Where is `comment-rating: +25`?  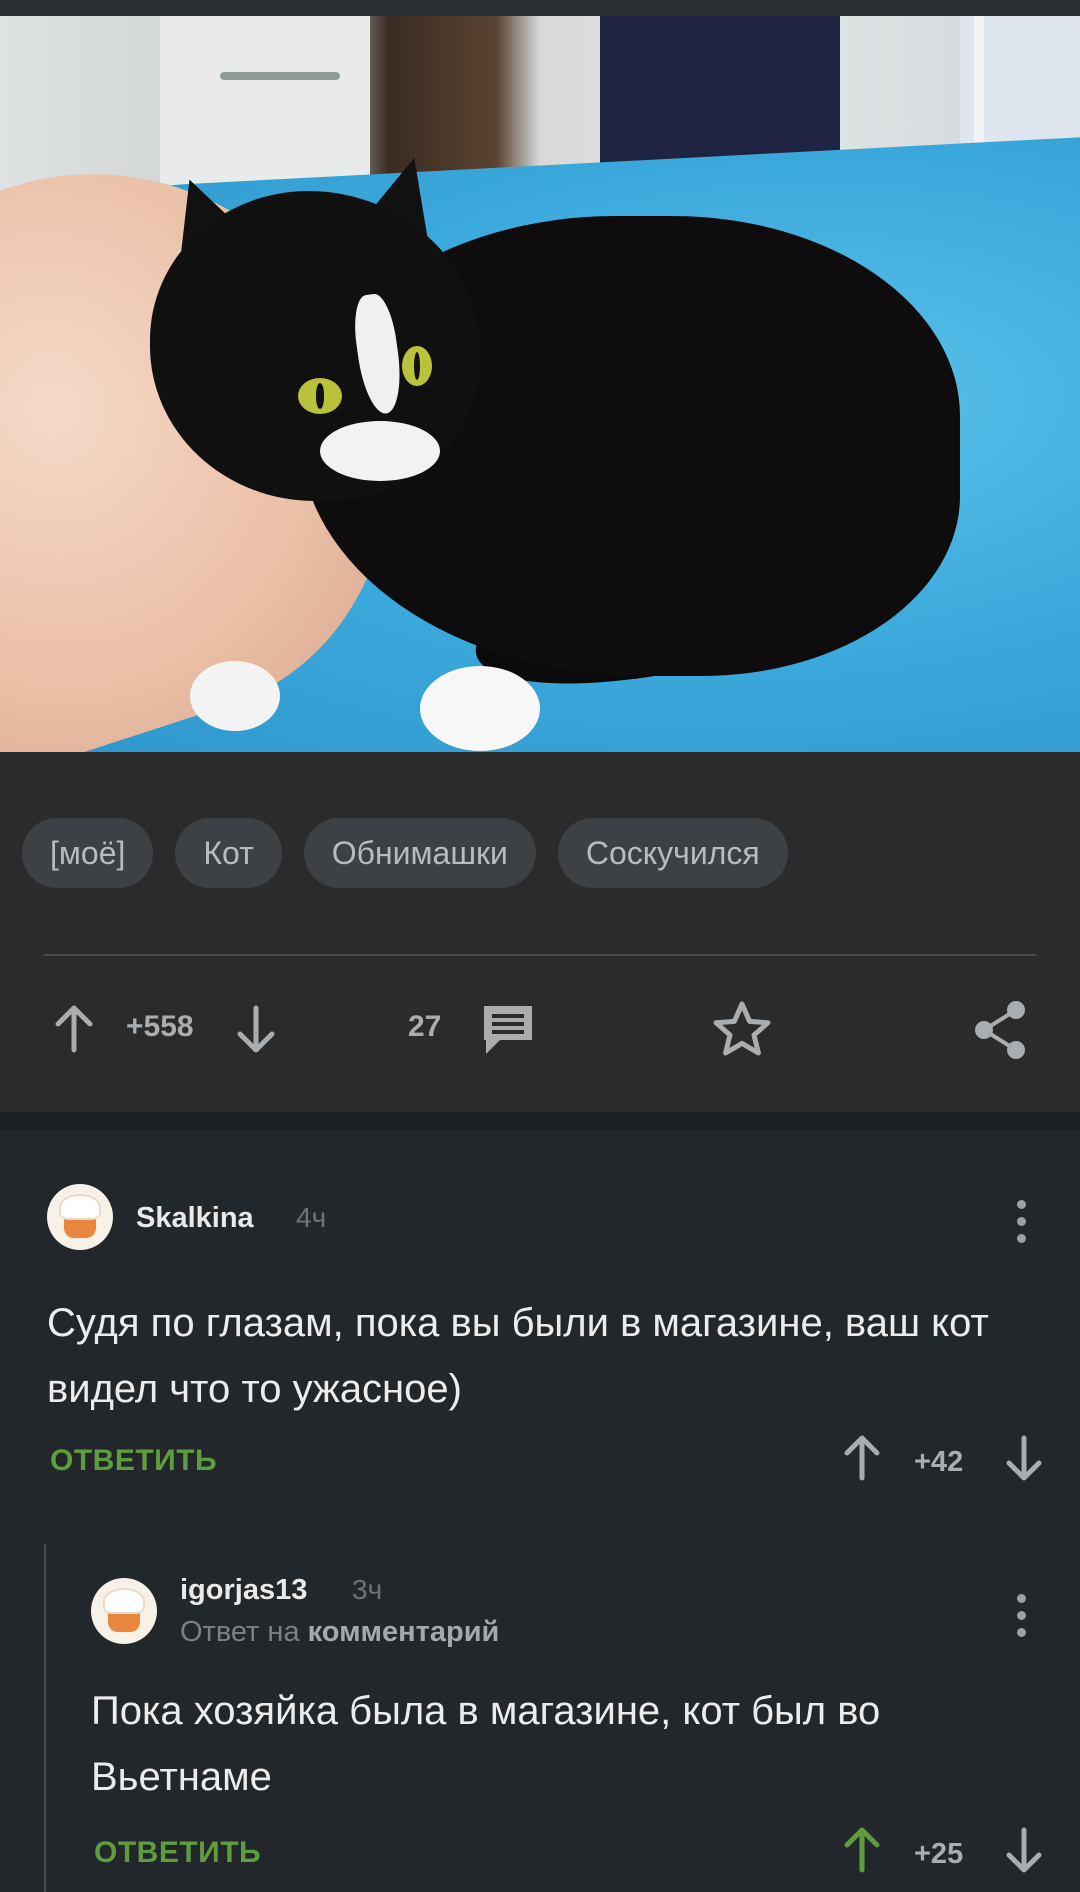 comment-rating: +25 is located at coordinates (939, 1854).